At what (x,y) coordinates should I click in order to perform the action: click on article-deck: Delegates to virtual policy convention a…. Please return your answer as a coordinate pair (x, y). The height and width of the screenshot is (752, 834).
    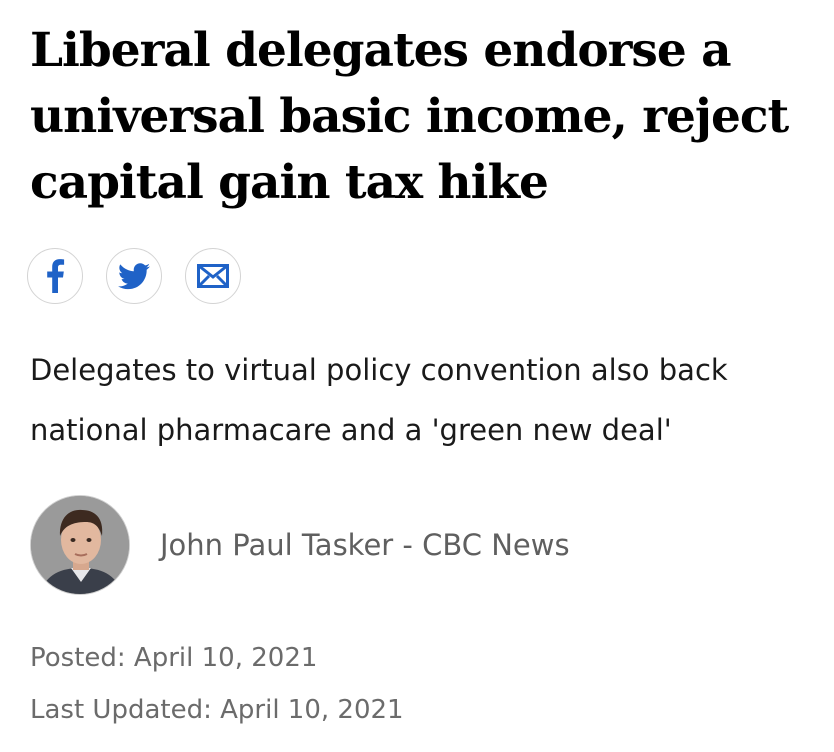
    Looking at the image, I should click on (379, 400).